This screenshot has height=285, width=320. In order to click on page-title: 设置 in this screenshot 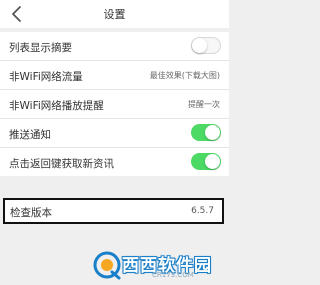, I will do `click(114, 14)`.